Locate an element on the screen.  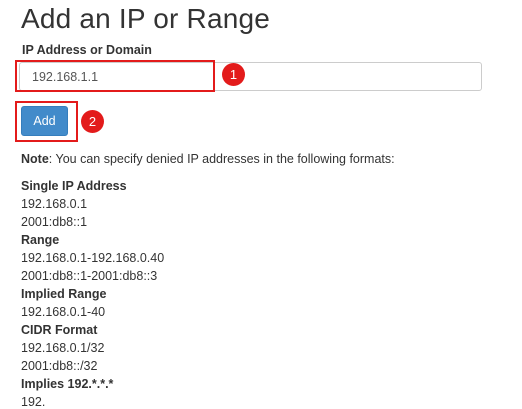
format-heading: Implies 192.*.*.* is located at coordinates (67, 384).